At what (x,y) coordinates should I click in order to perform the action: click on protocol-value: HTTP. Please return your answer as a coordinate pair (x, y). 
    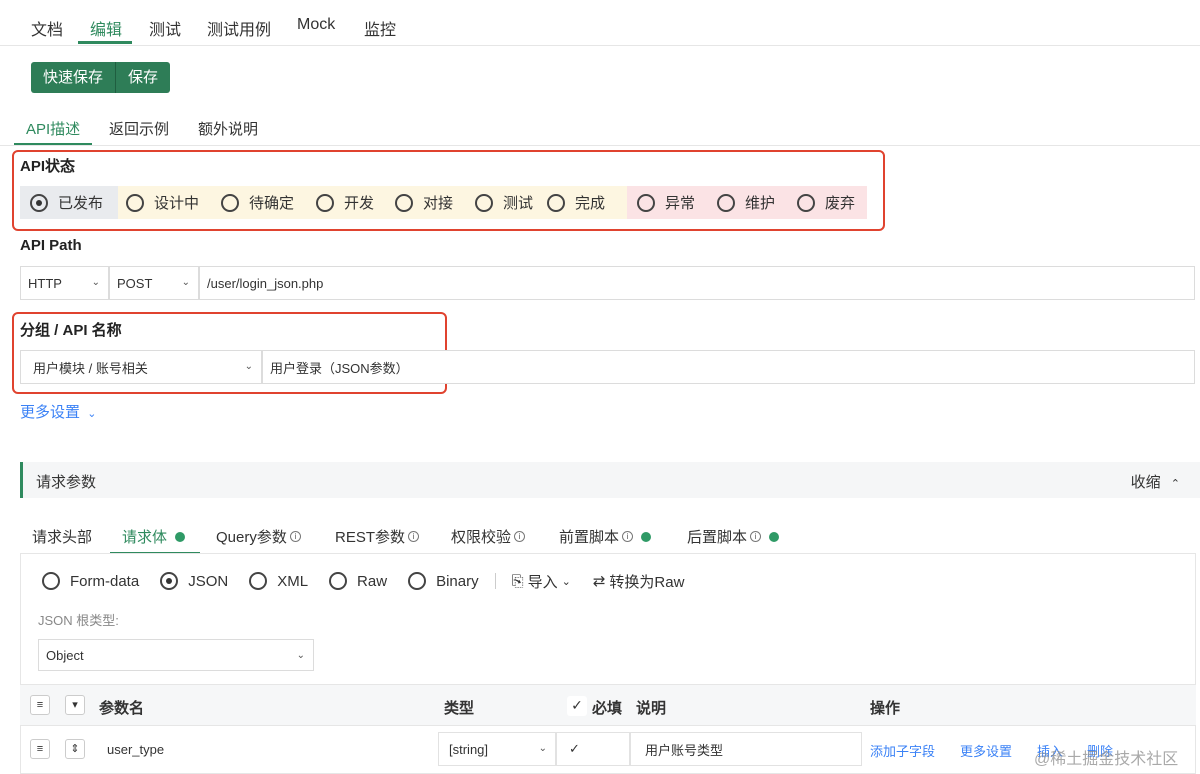
    Looking at the image, I should click on (45, 283).